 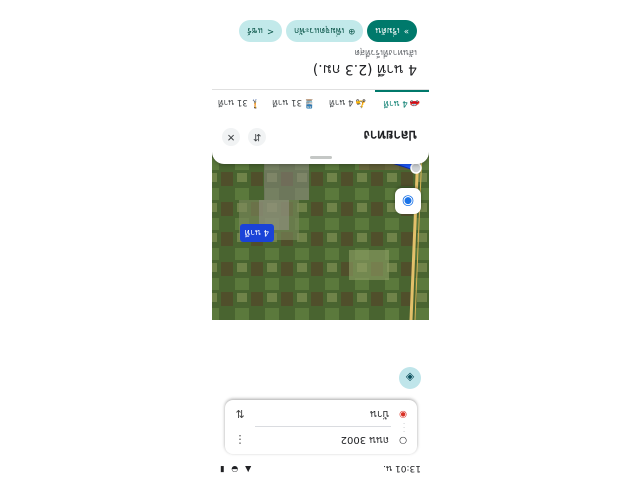 I want to click on tab-transit: 🚆 31 นาที, so click(x=293, y=103).